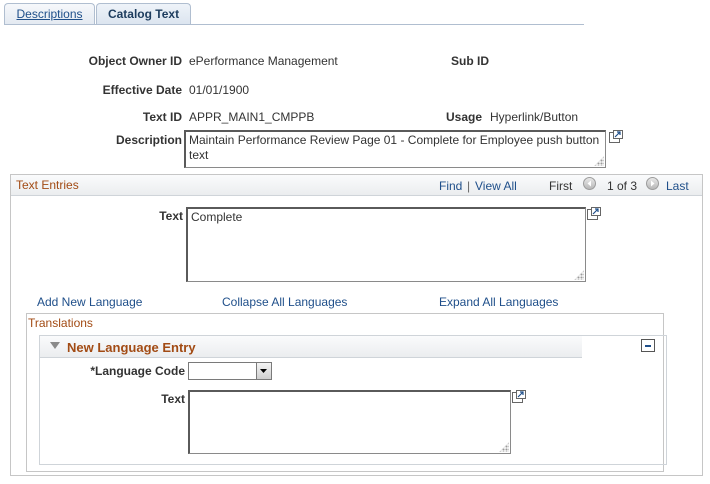  I want to click on translation-text-label: Text, so click(173, 399).